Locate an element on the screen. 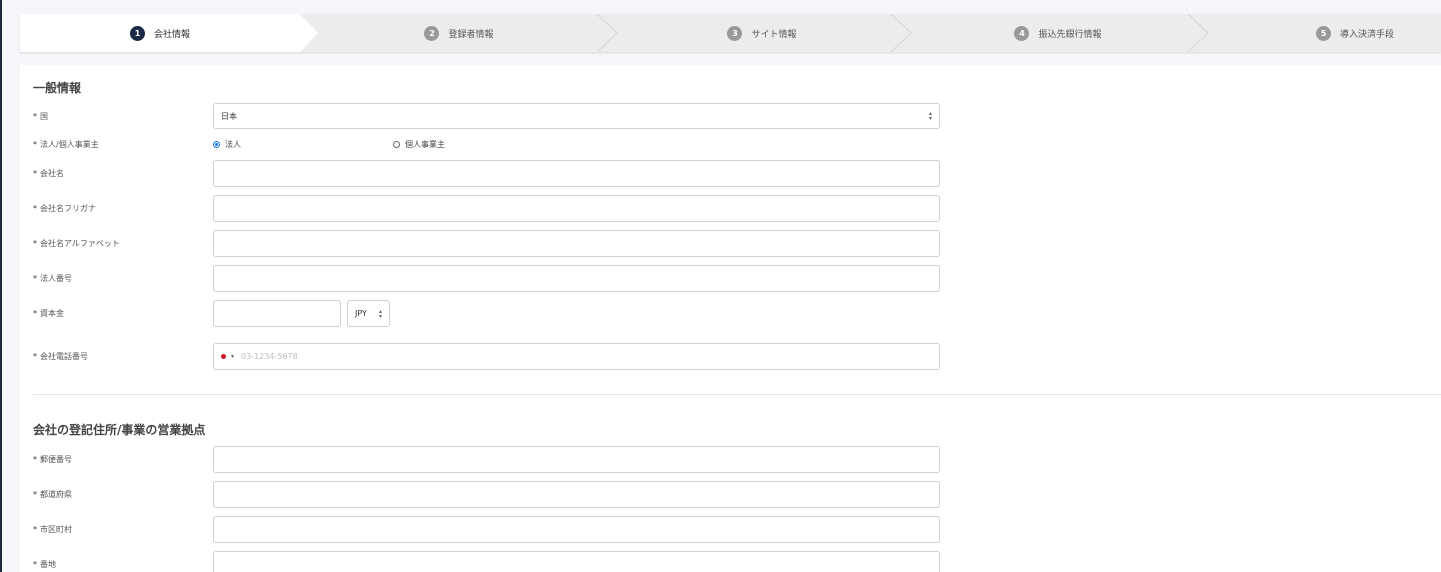 The height and width of the screenshot is (572, 1441). company-name-label: * 会社名 is located at coordinates (48, 173).